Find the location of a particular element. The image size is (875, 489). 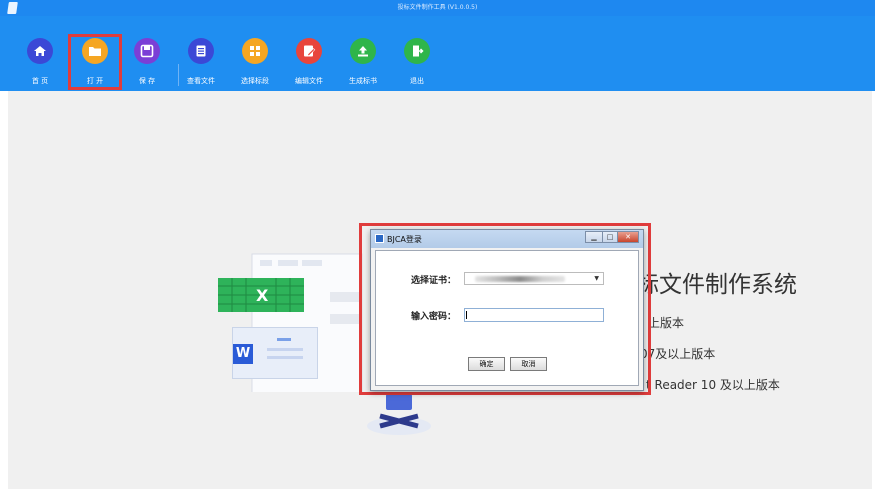

bjca-login-dialog: BJCA登录 ▁ □ ✕ 选择证书： ▼ 输入密码： 确定 取消 is located at coordinates (507, 310).